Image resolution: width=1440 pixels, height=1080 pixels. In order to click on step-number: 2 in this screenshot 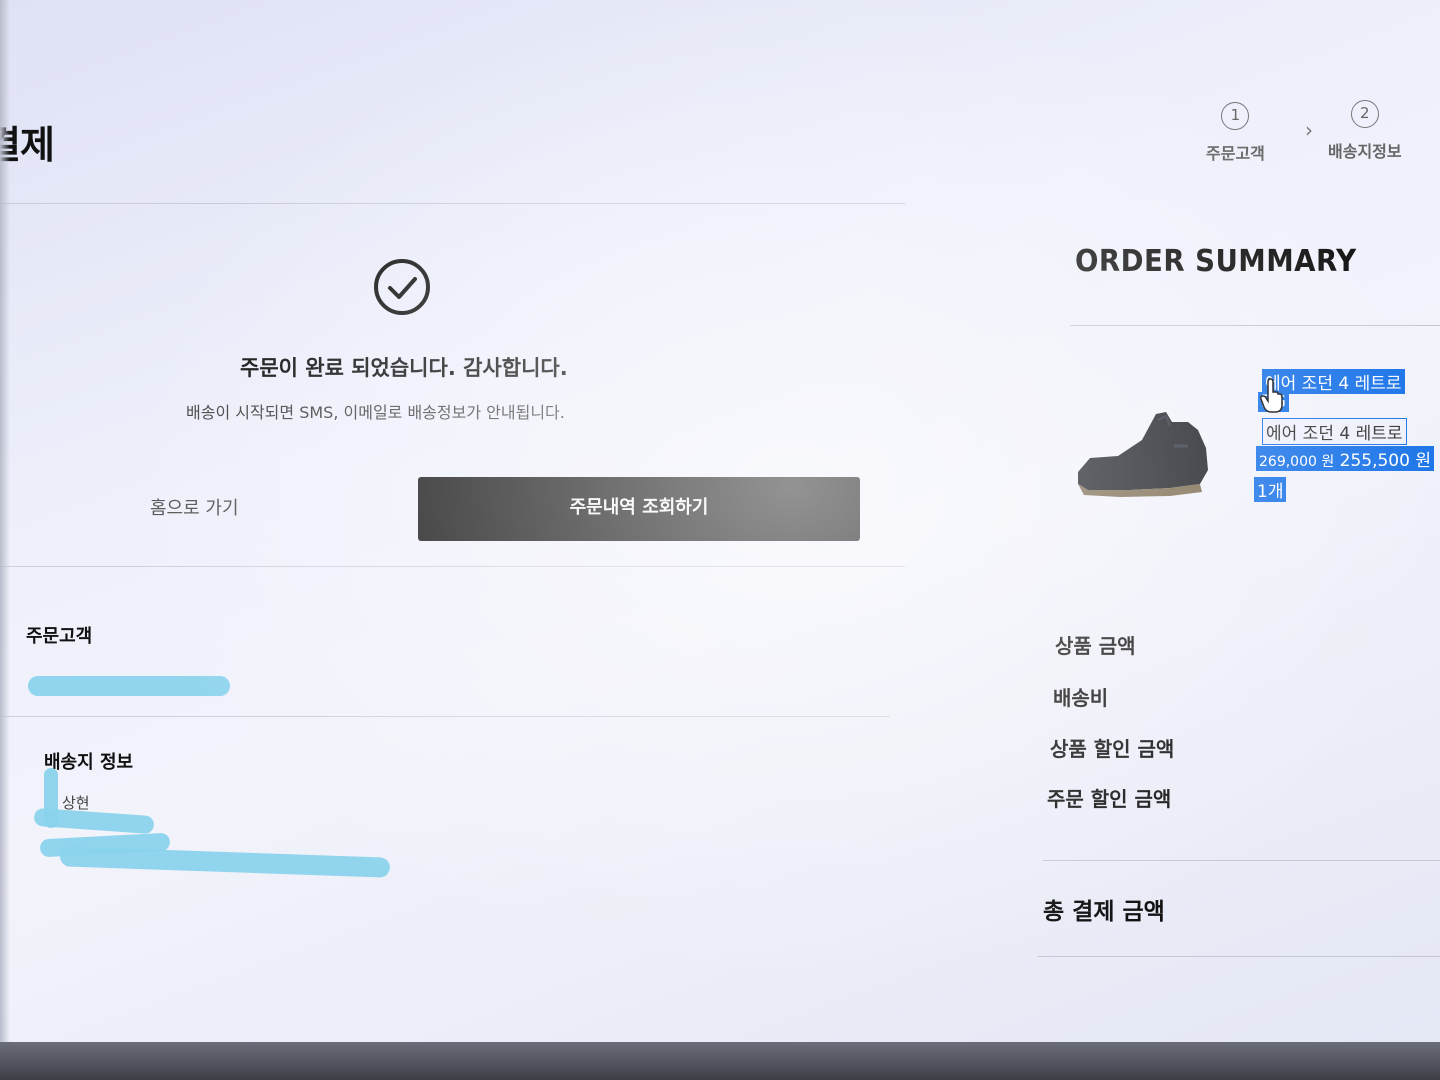, I will do `click(1364, 114)`.